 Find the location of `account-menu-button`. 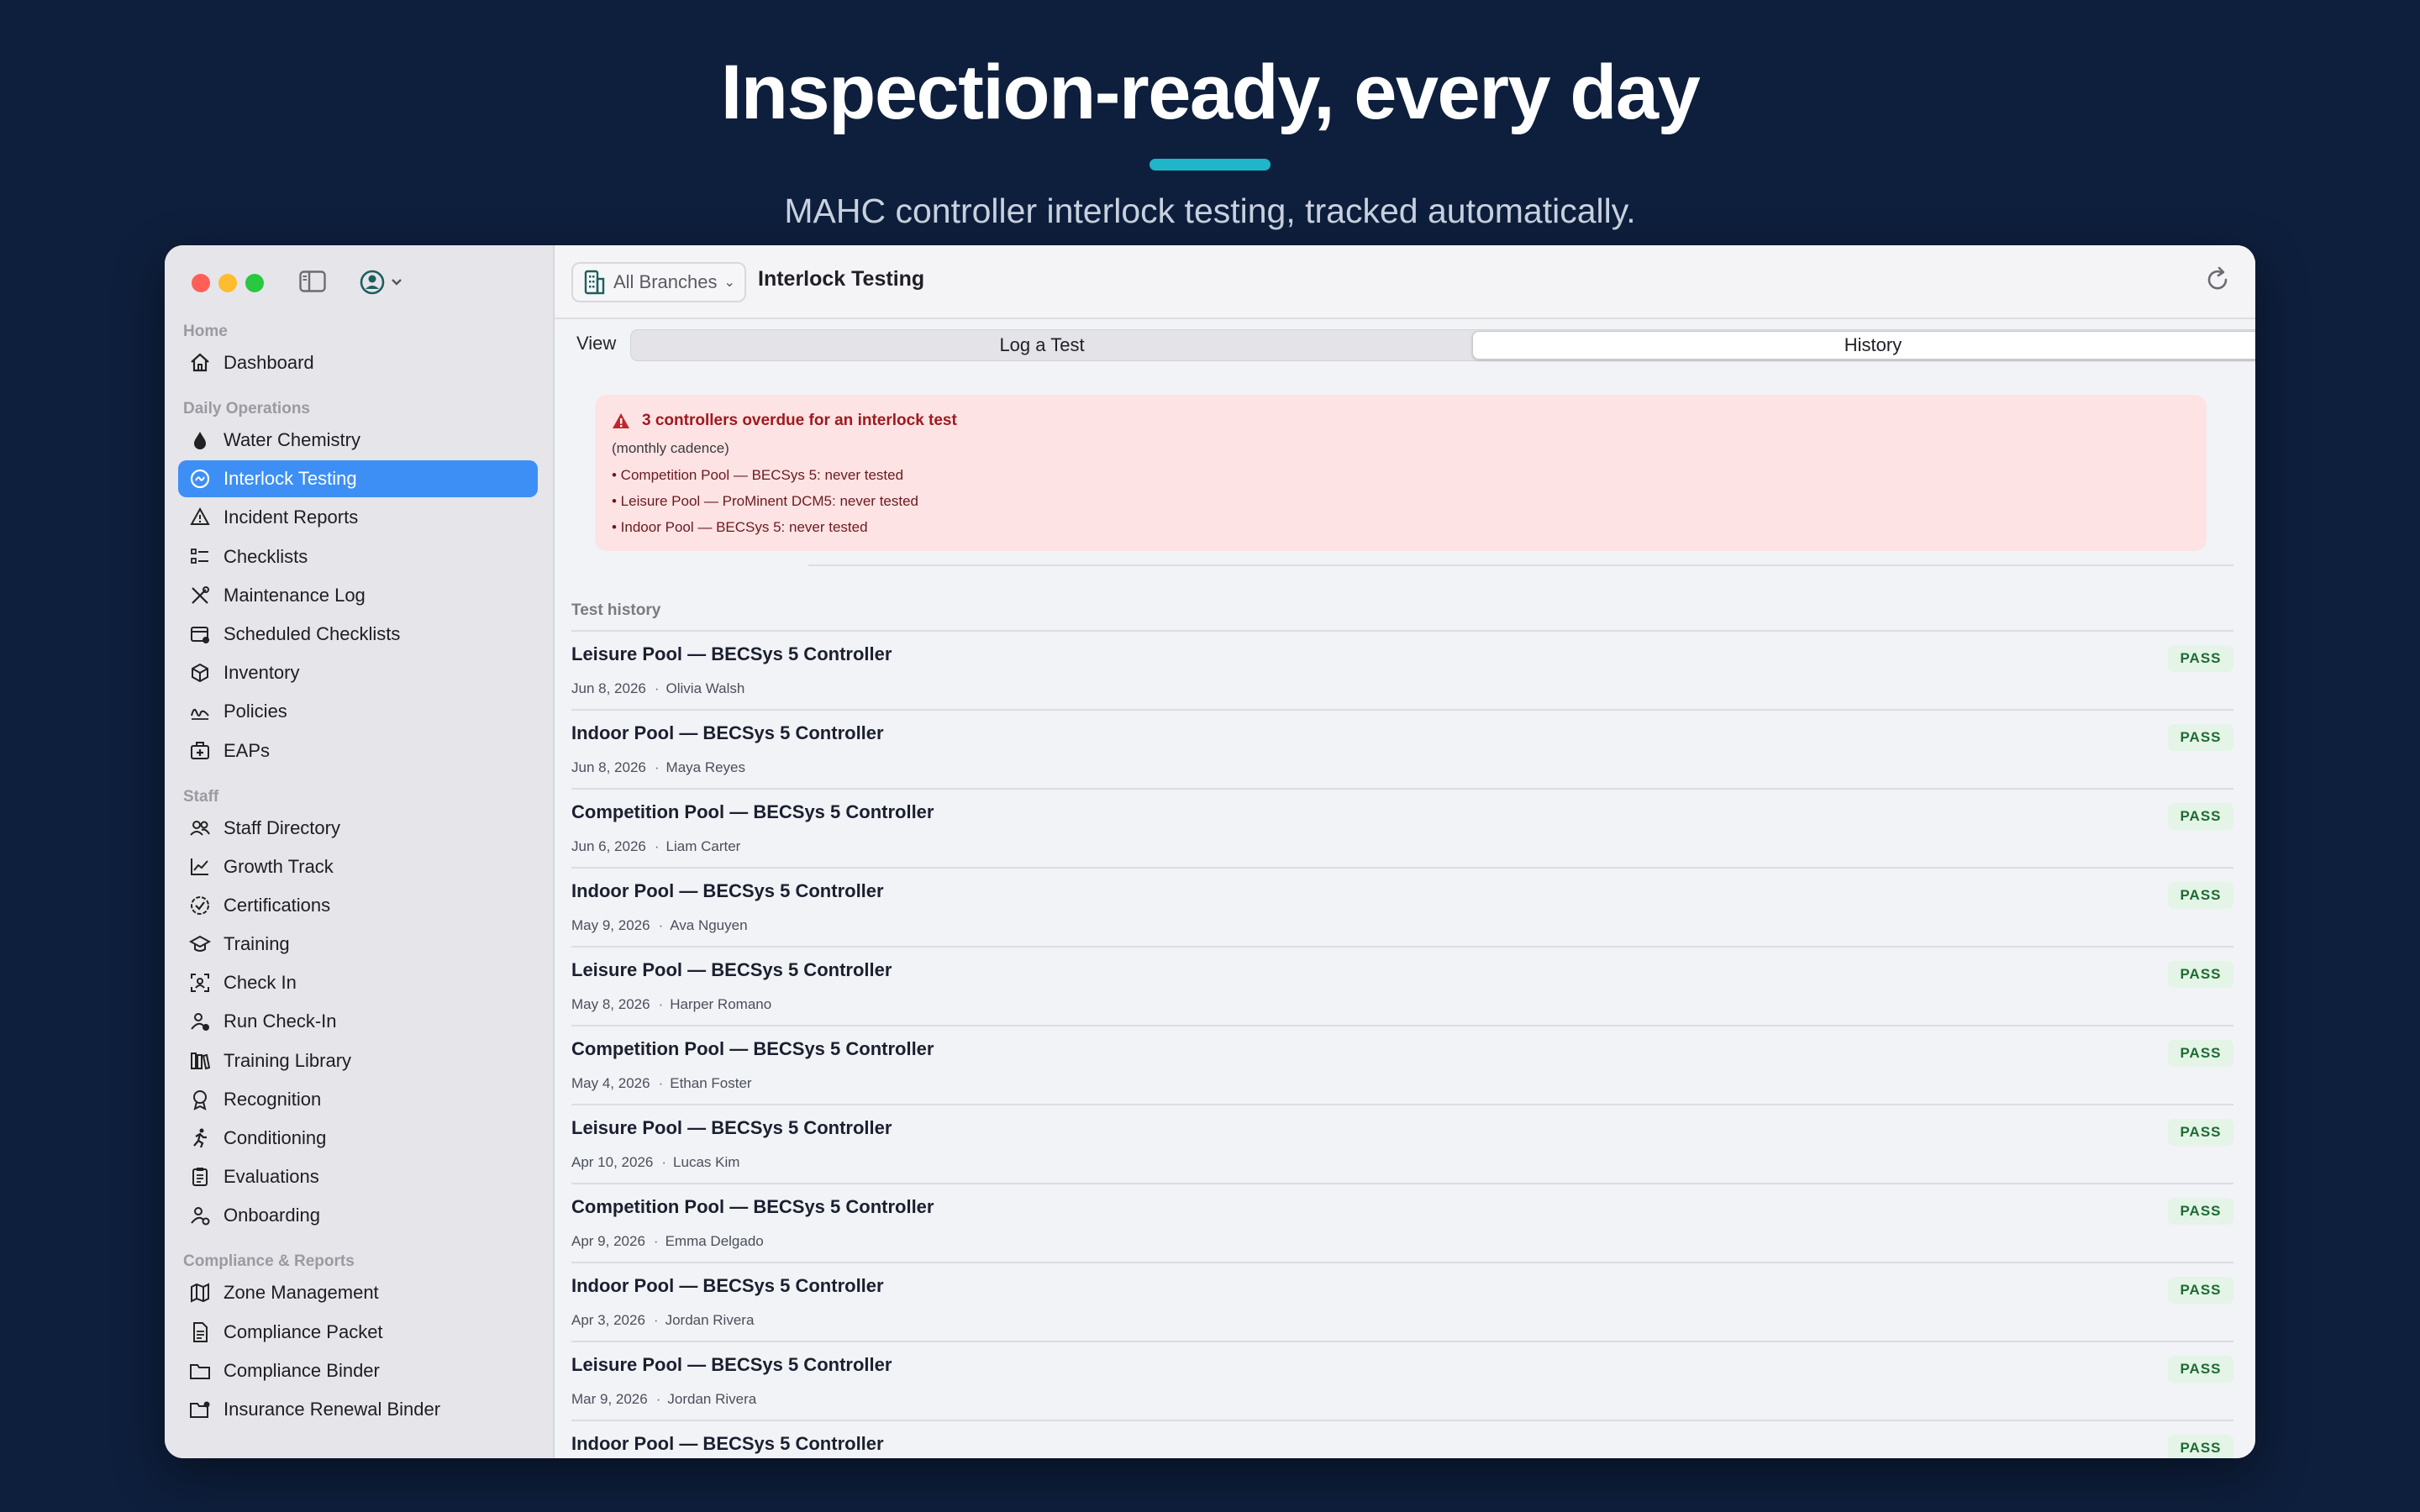

account-menu-button is located at coordinates (385, 282).